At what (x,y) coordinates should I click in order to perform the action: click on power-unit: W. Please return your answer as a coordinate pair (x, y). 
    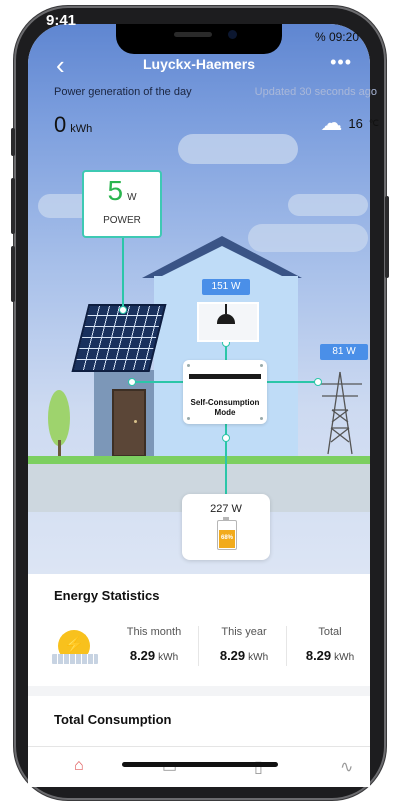
    Looking at the image, I should click on (132, 197).